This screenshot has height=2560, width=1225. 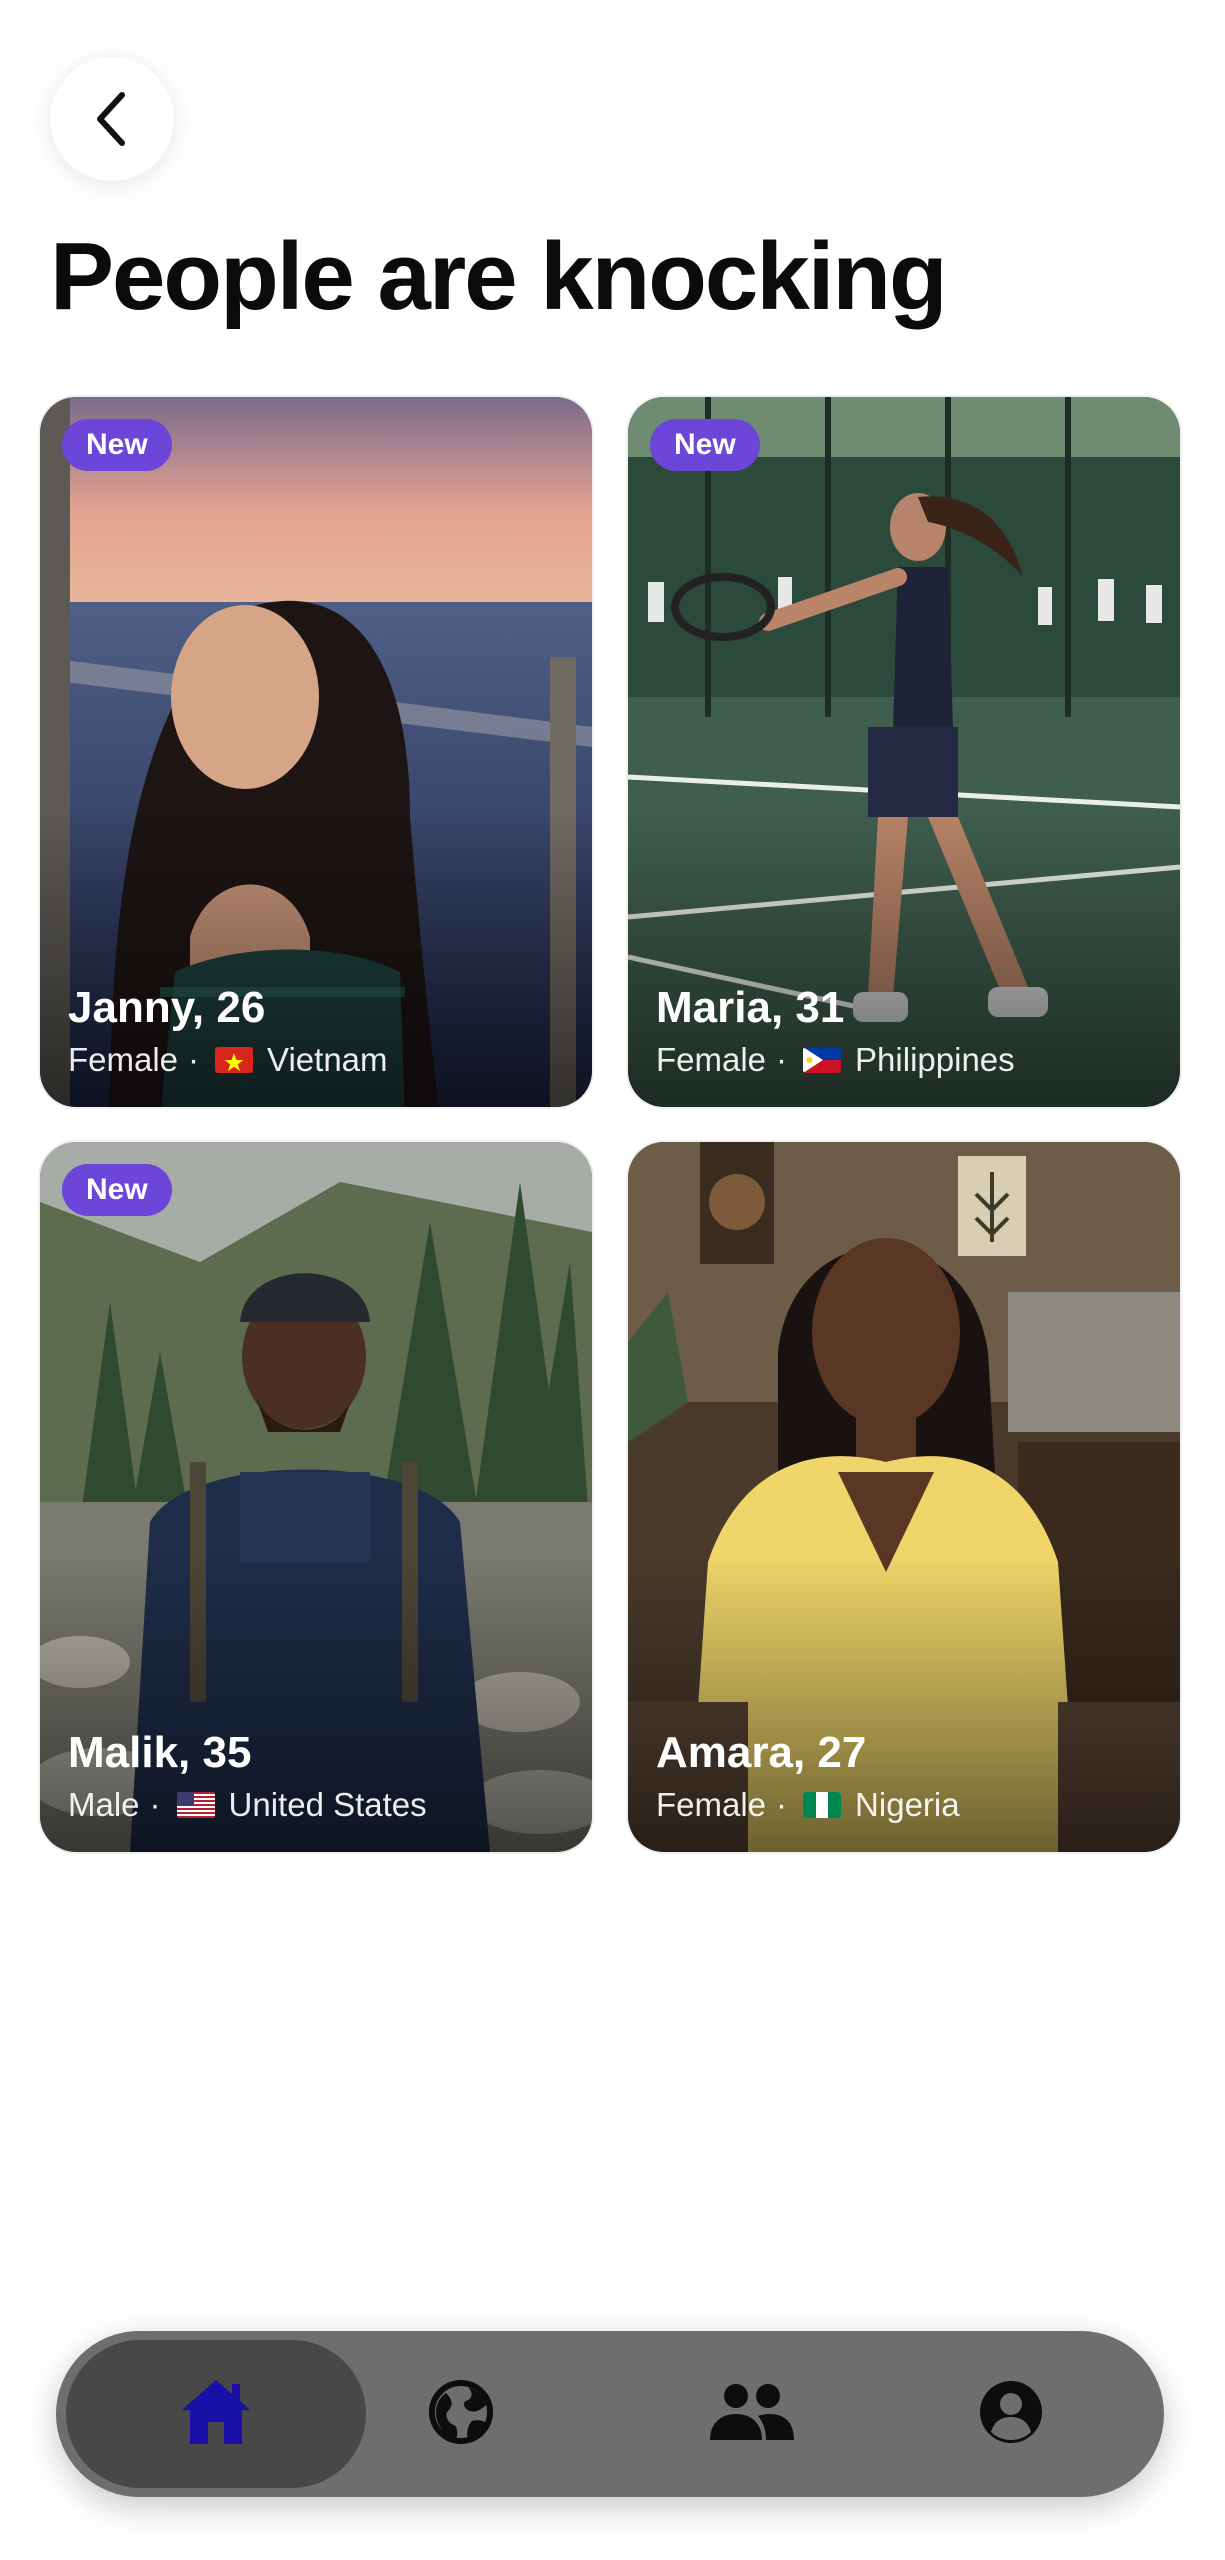 I want to click on back-button, so click(x=112, y=119).